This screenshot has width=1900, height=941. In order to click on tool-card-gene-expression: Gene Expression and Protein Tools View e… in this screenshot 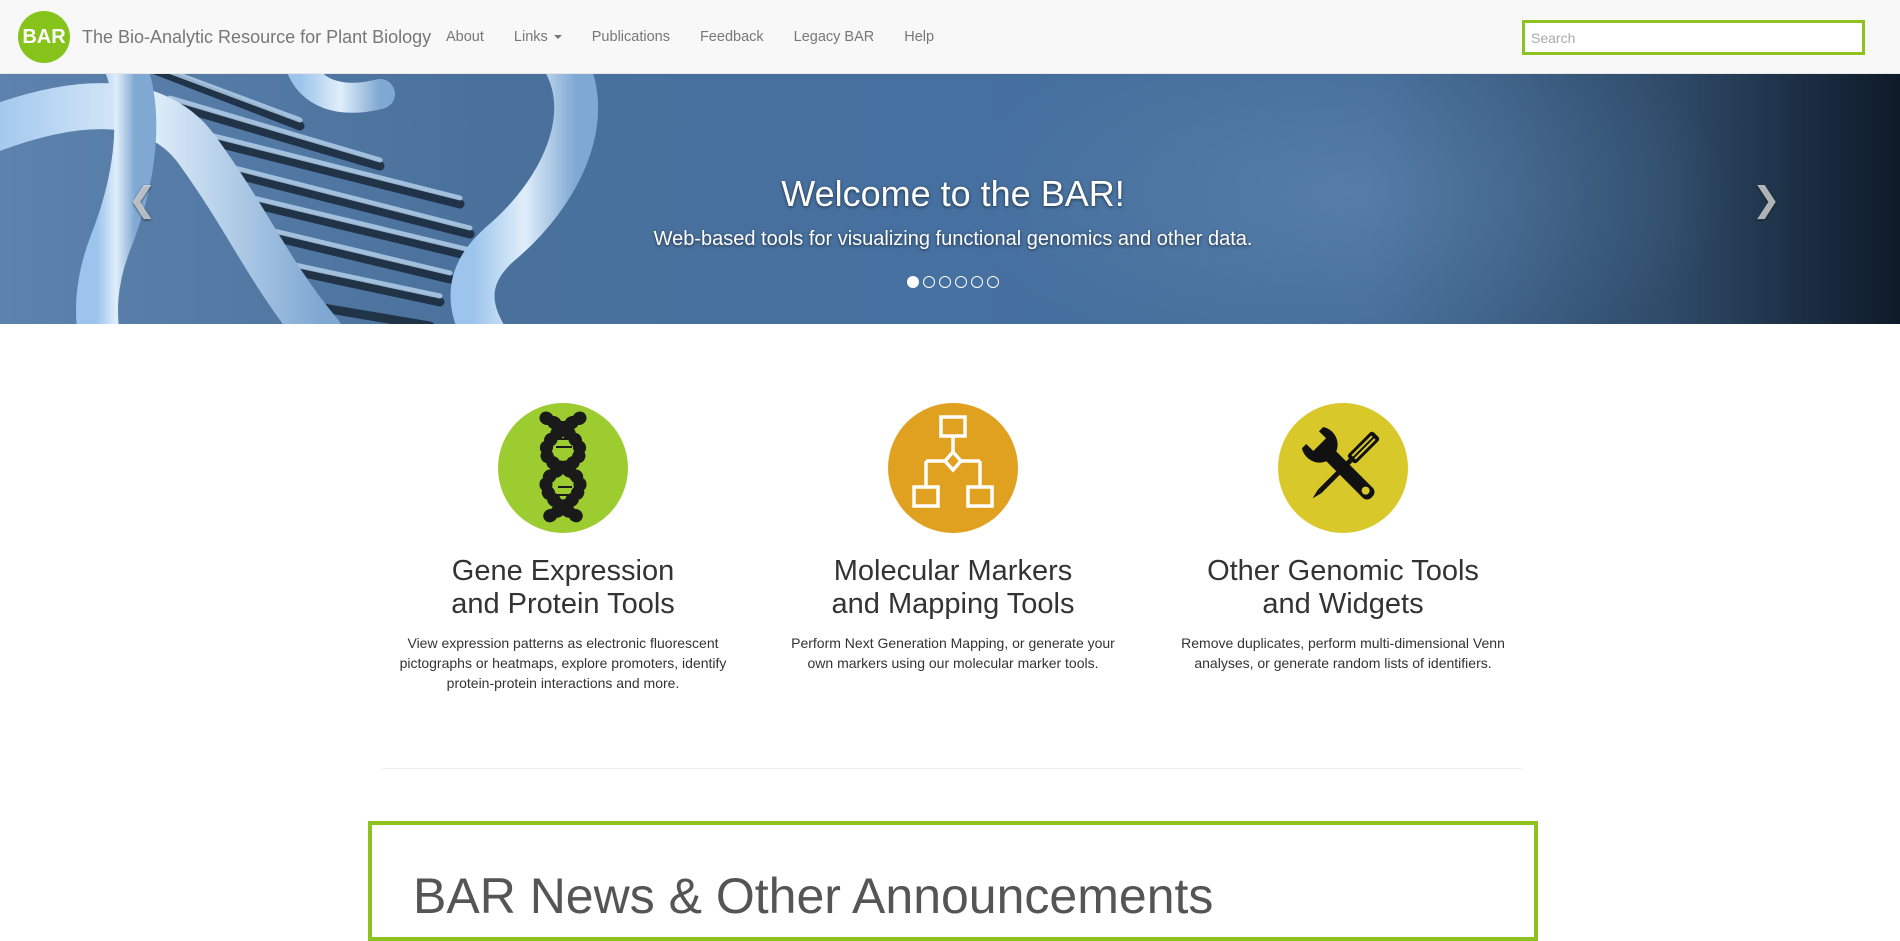, I will do `click(563, 548)`.